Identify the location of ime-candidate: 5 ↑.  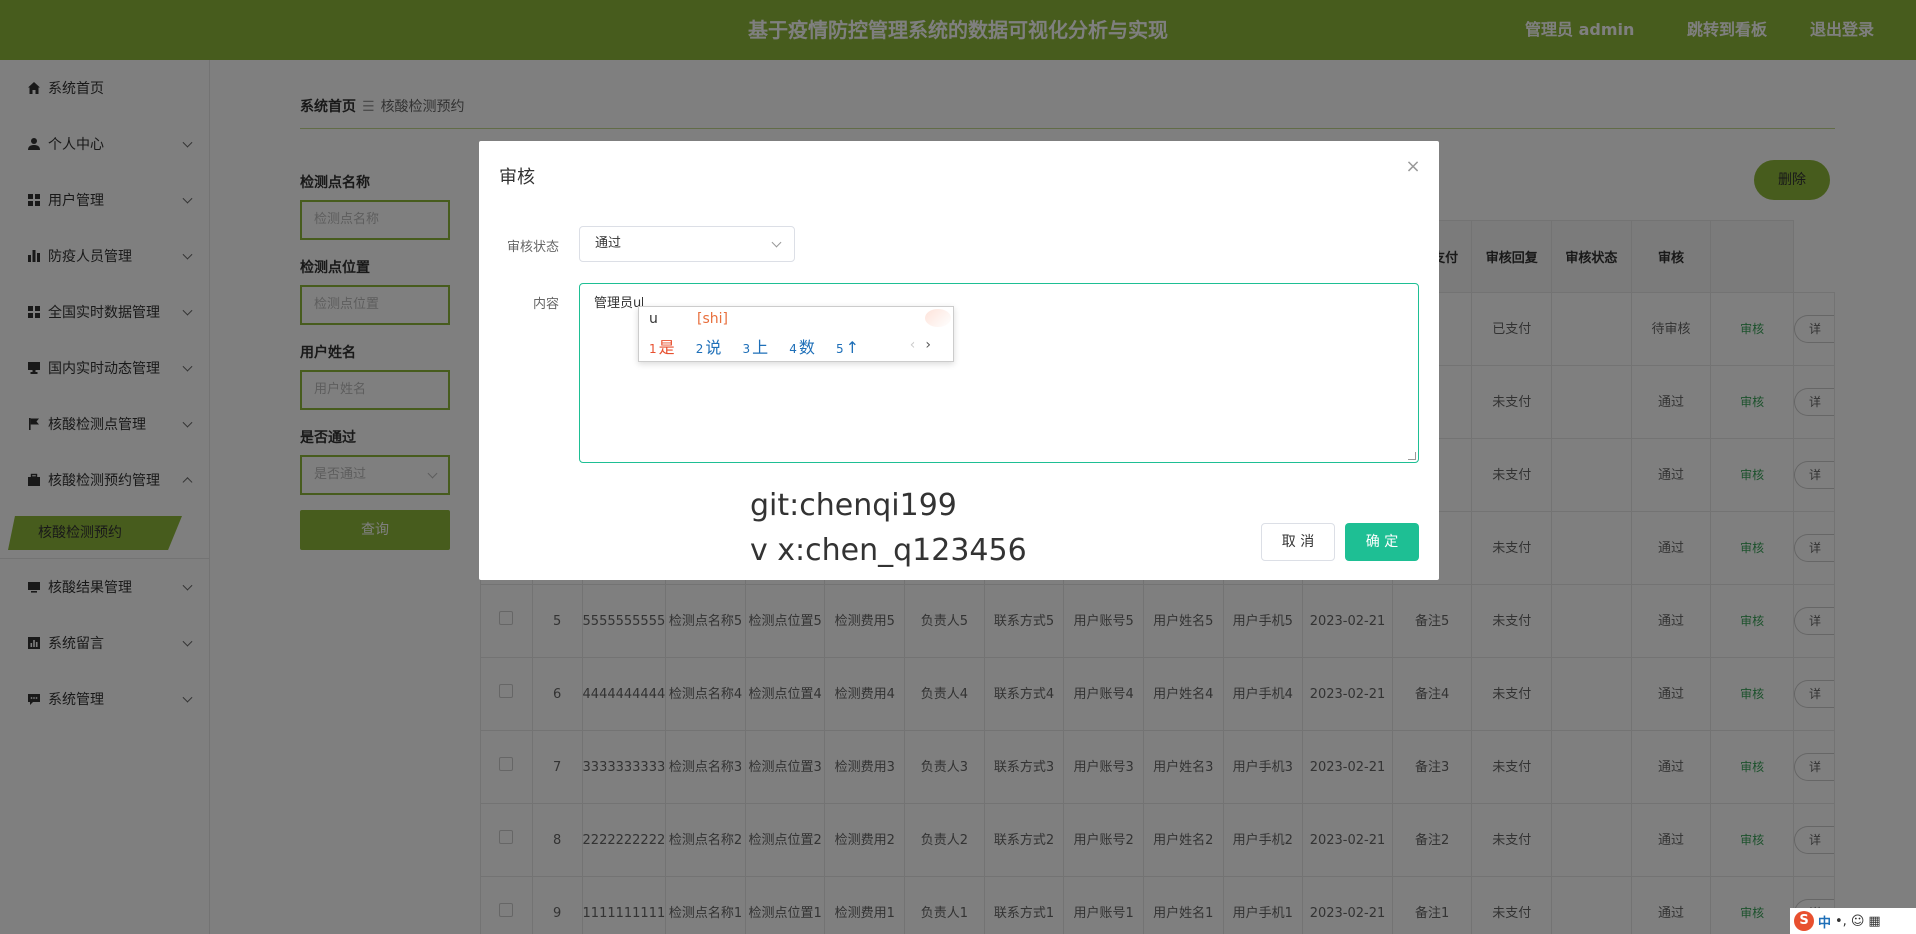
(847, 347).